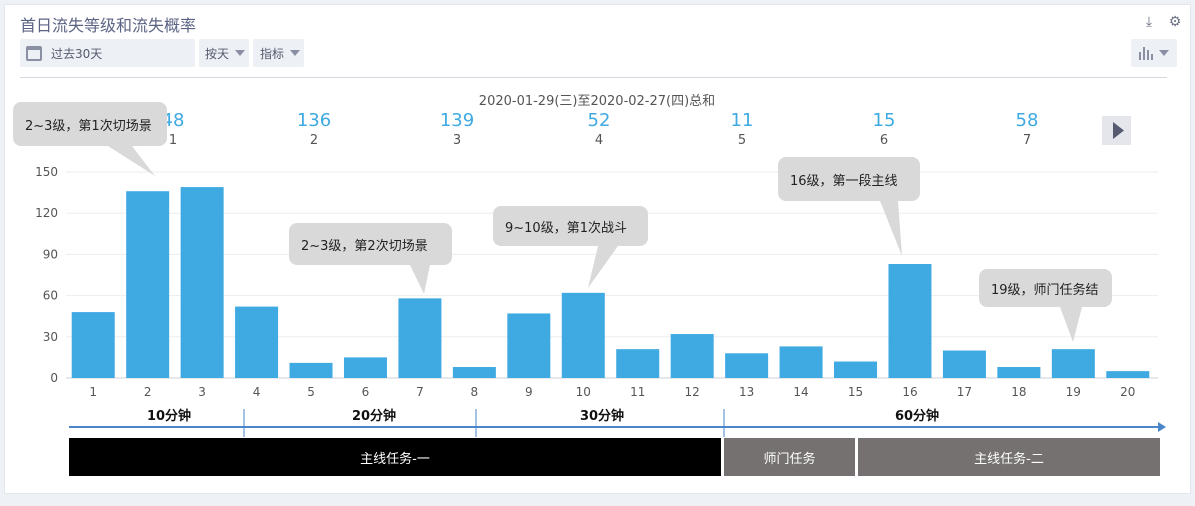 This screenshot has width=1195, height=506. What do you see at coordinates (395, 457) in the screenshot?
I see `task-bar: 主线任务-一` at bounding box center [395, 457].